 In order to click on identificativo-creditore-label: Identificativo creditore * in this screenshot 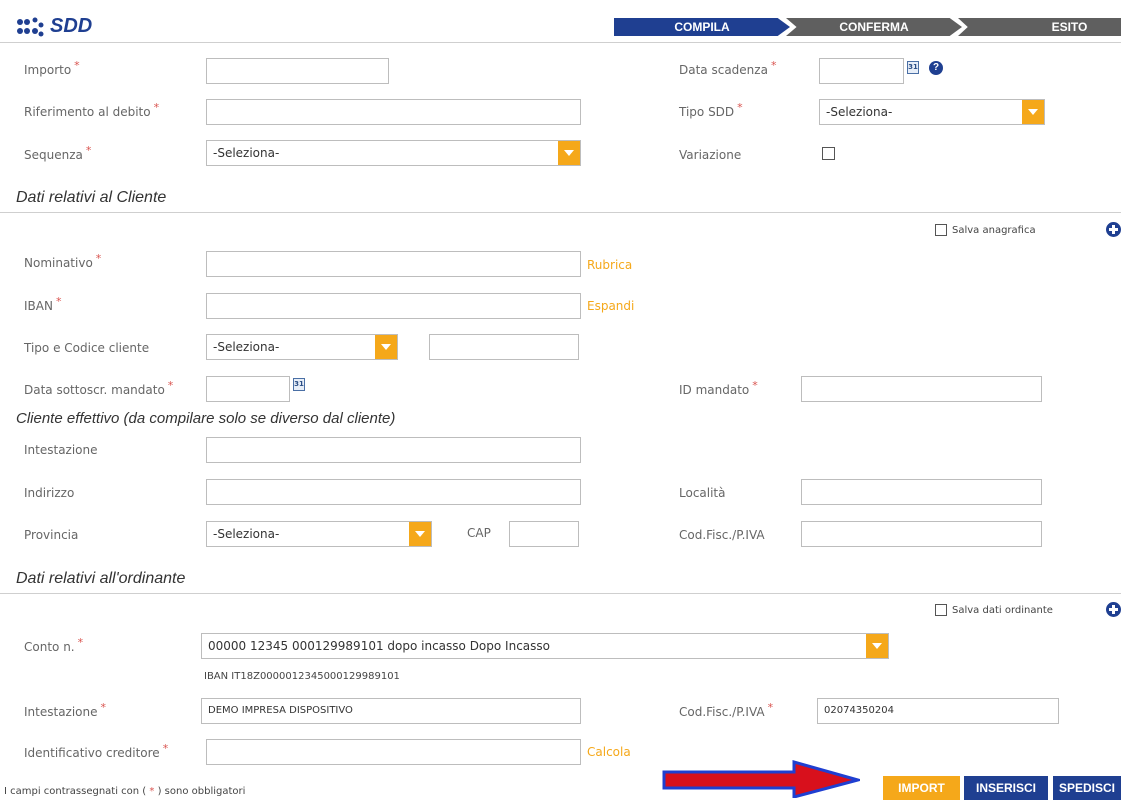, I will do `click(96, 751)`.